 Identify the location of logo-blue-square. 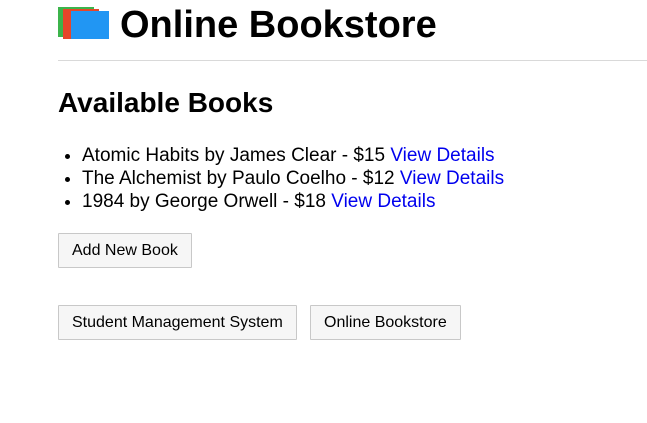
(90, 25).